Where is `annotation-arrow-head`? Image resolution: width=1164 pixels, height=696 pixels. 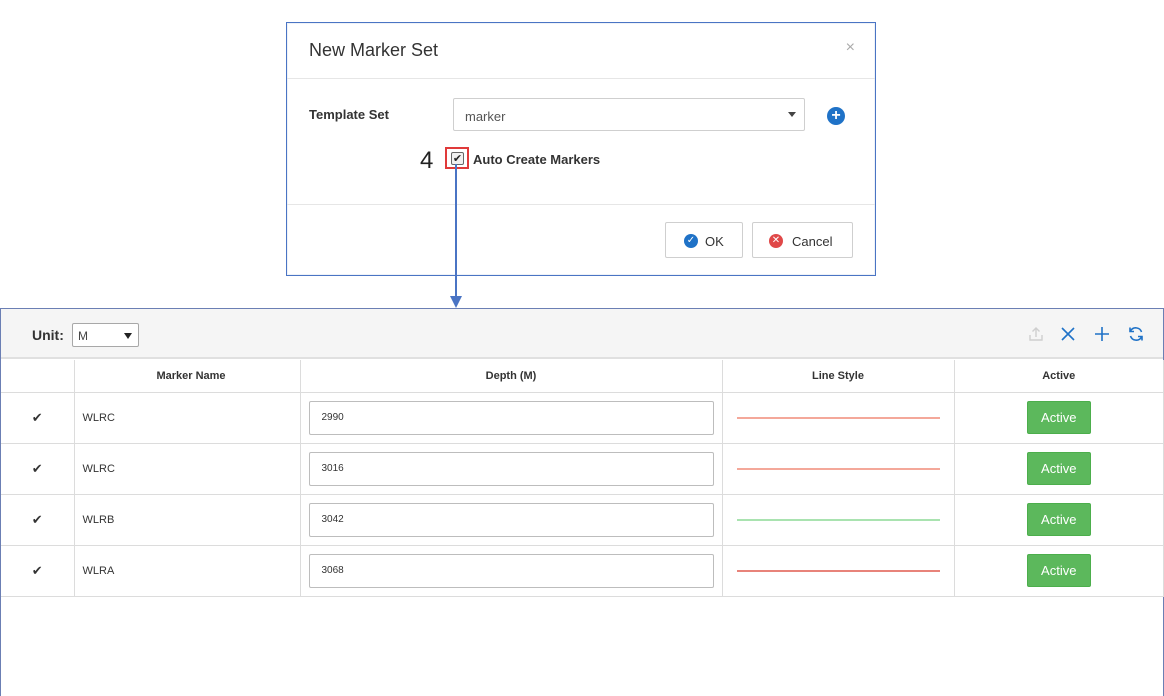
annotation-arrow-head is located at coordinates (456, 302).